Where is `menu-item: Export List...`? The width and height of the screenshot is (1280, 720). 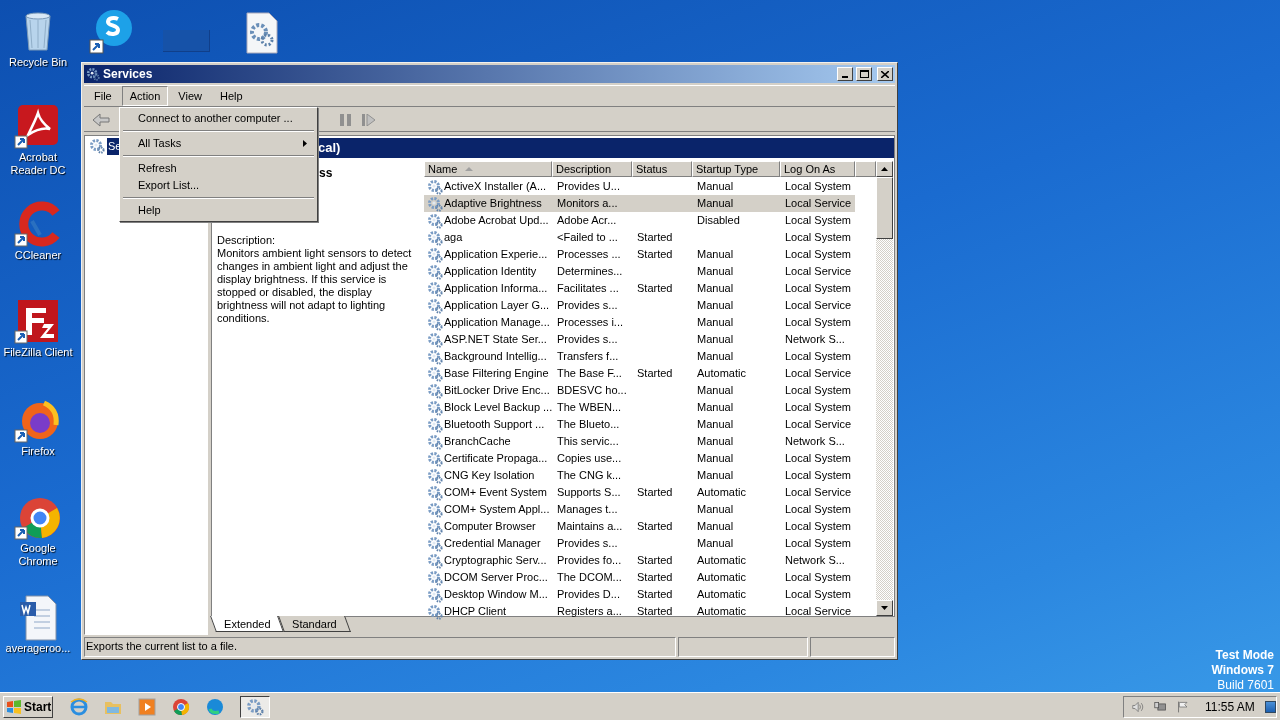 menu-item: Export List... is located at coordinates (218, 185).